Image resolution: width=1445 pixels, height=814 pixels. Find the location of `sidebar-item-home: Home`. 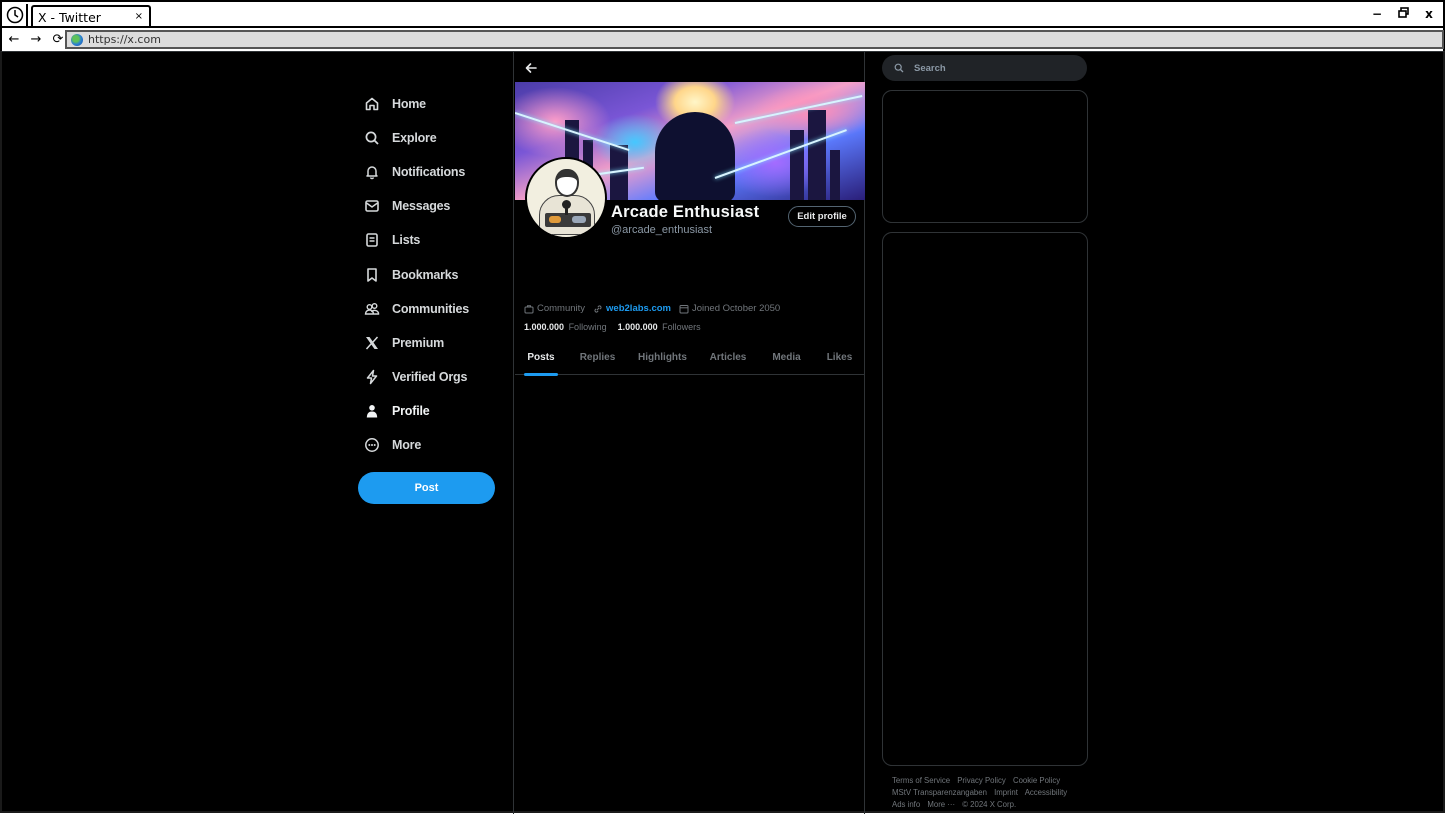

sidebar-item-home: Home is located at coordinates (433, 104).